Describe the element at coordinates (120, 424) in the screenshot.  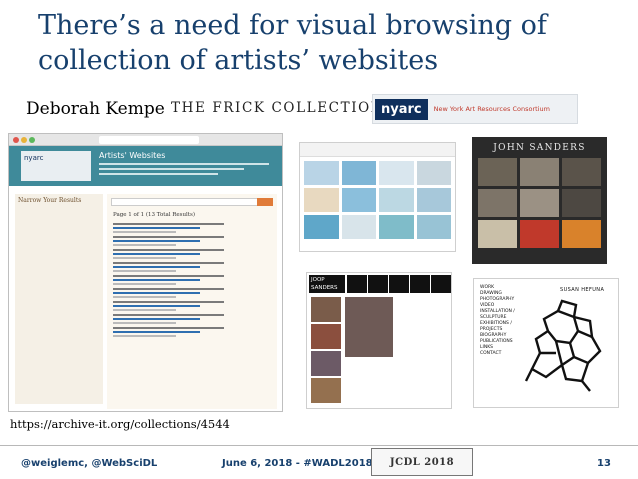
I see `collection-url: https://archive-it.org/collections/4544` at that location.